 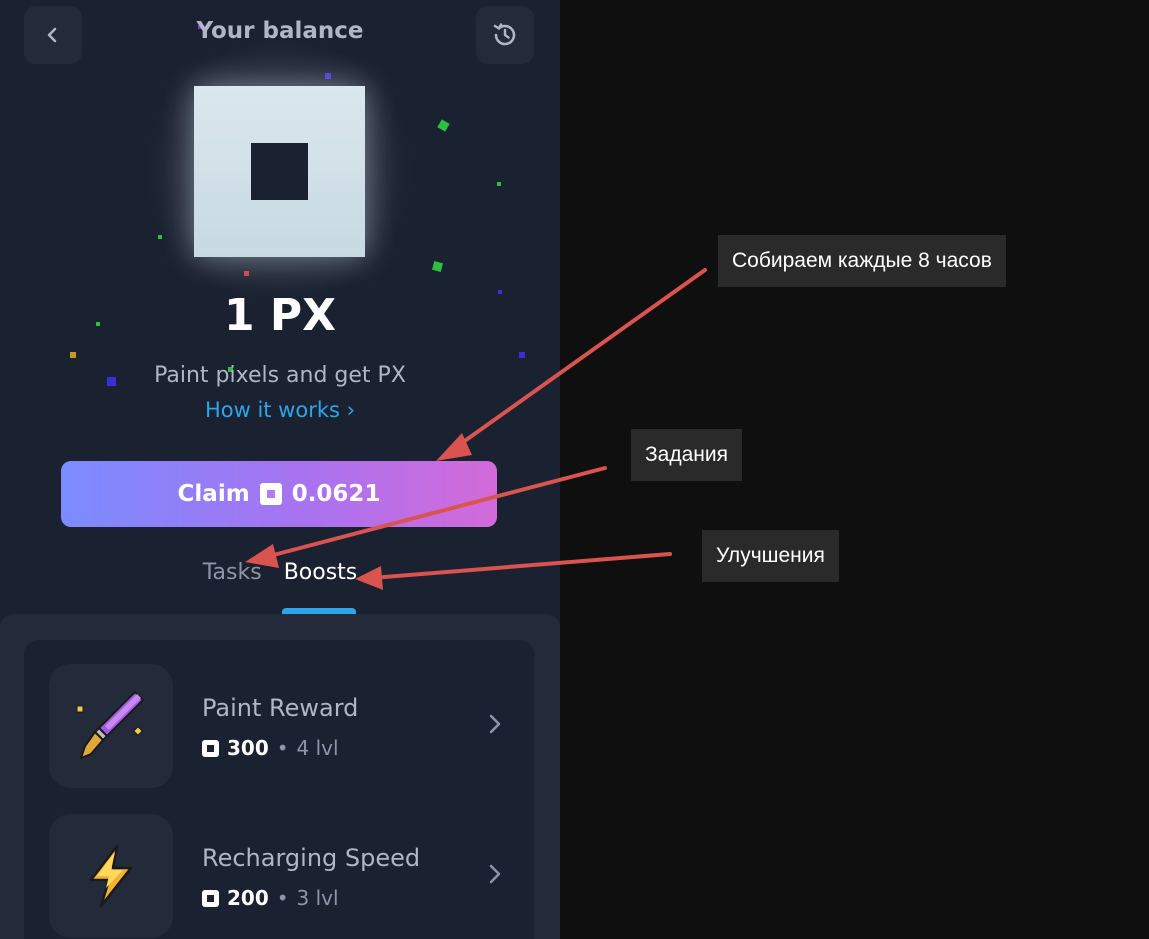 What do you see at coordinates (232, 572) in the screenshot?
I see `tab-tasks: Tasks` at bounding box center [232, 572].